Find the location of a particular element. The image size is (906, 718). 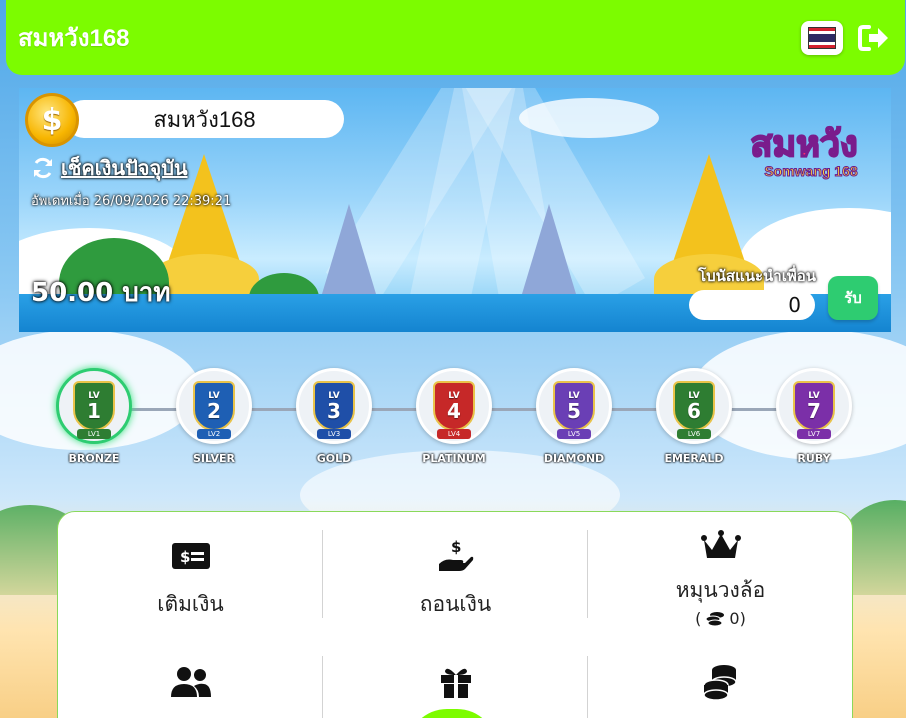

logout-button is located at coordinates (874, 38).